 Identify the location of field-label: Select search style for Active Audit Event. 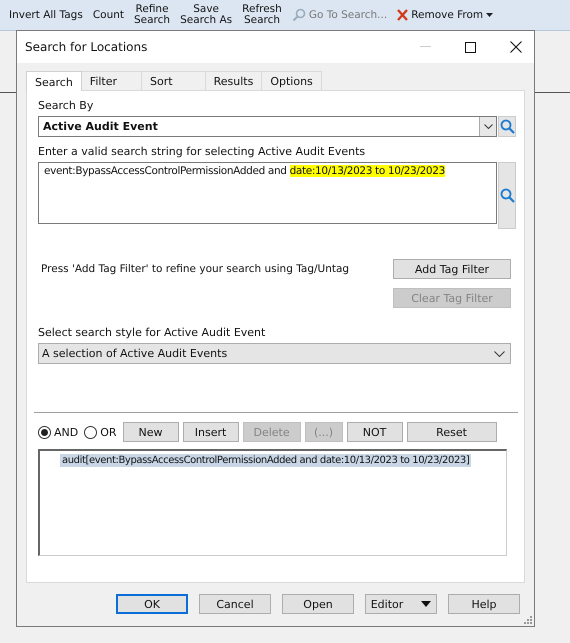
(152, 332).